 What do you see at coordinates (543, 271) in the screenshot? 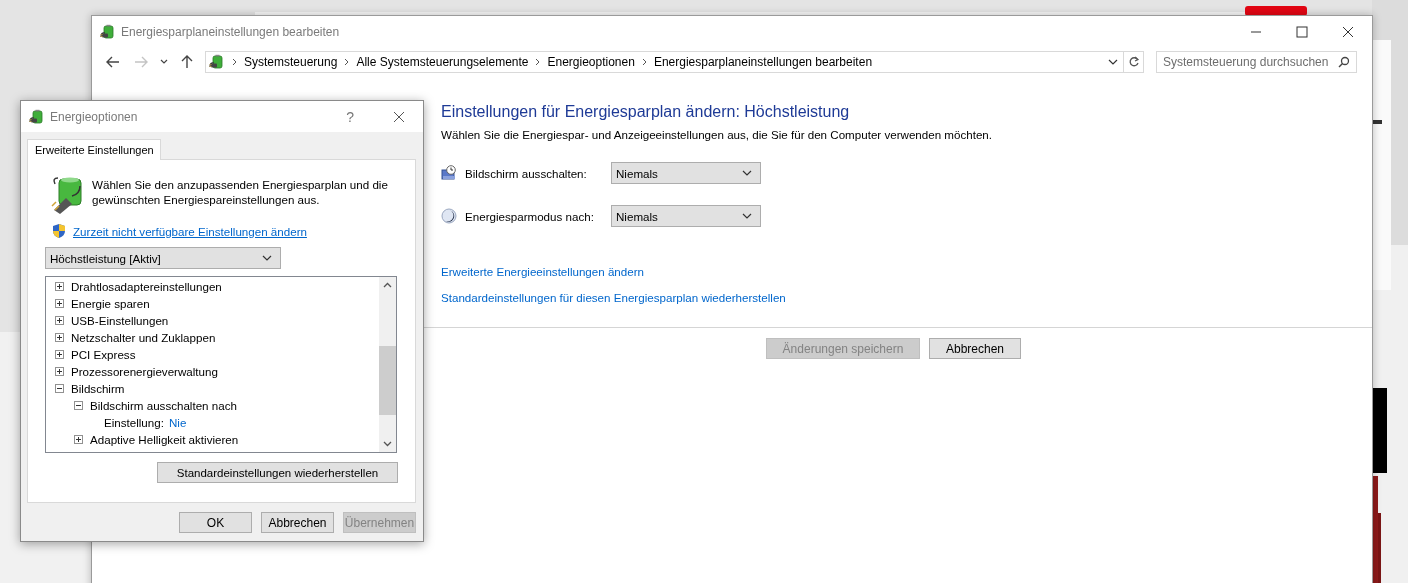
I see `link: Erweiterte Energieeinstellungen ändern` at bounding box center [543, 271].